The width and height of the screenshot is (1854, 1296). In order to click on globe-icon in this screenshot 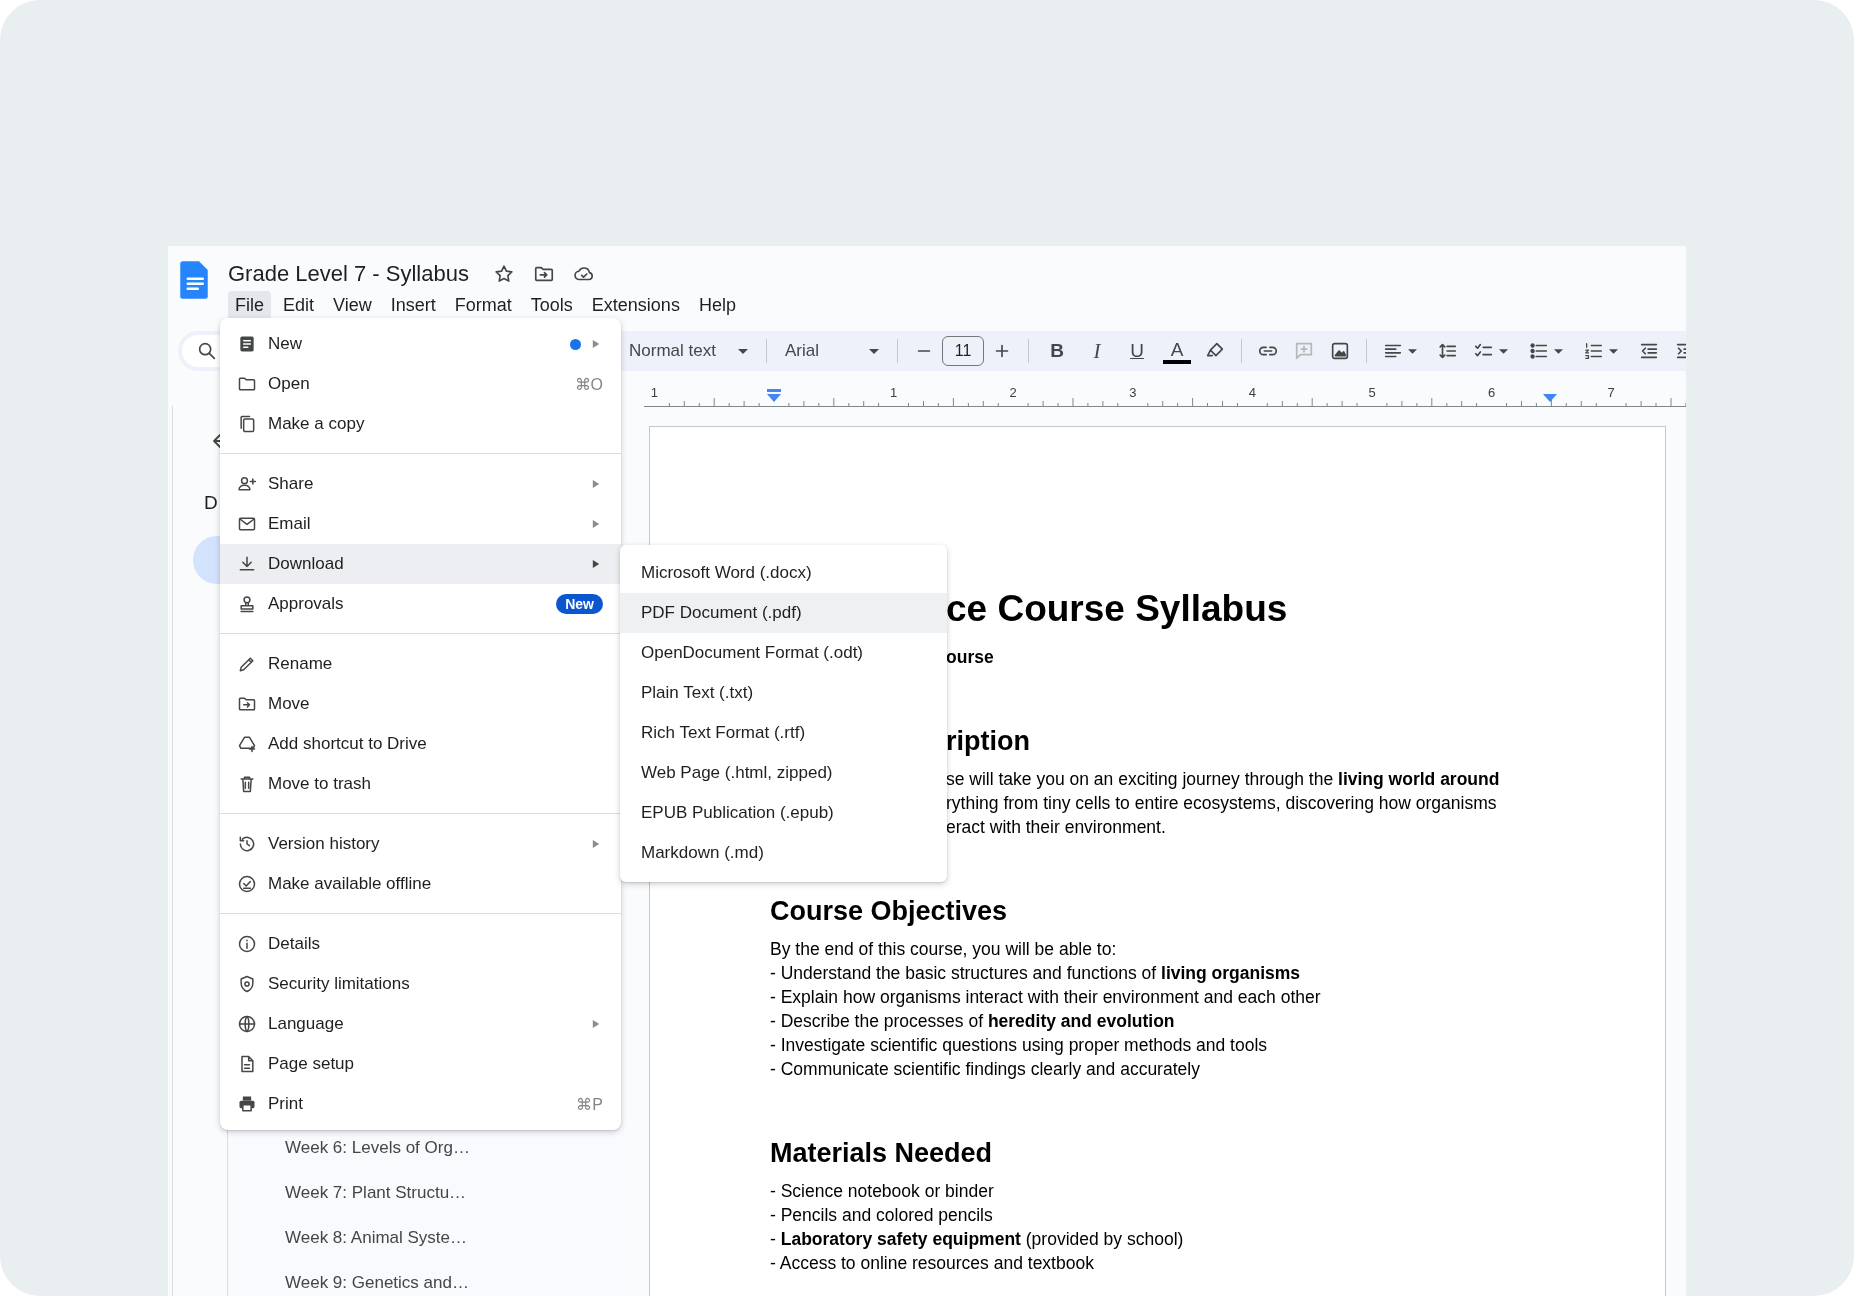, I will do `click(247, 1024)`.